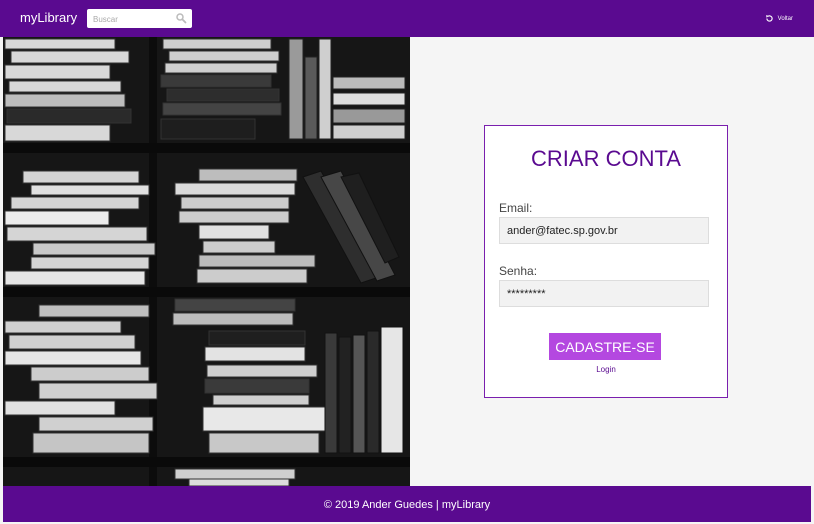 The image size is (814, 524). Describe the element at coordinates (604, 230) in the screenshot. I see `email-field` at that location.